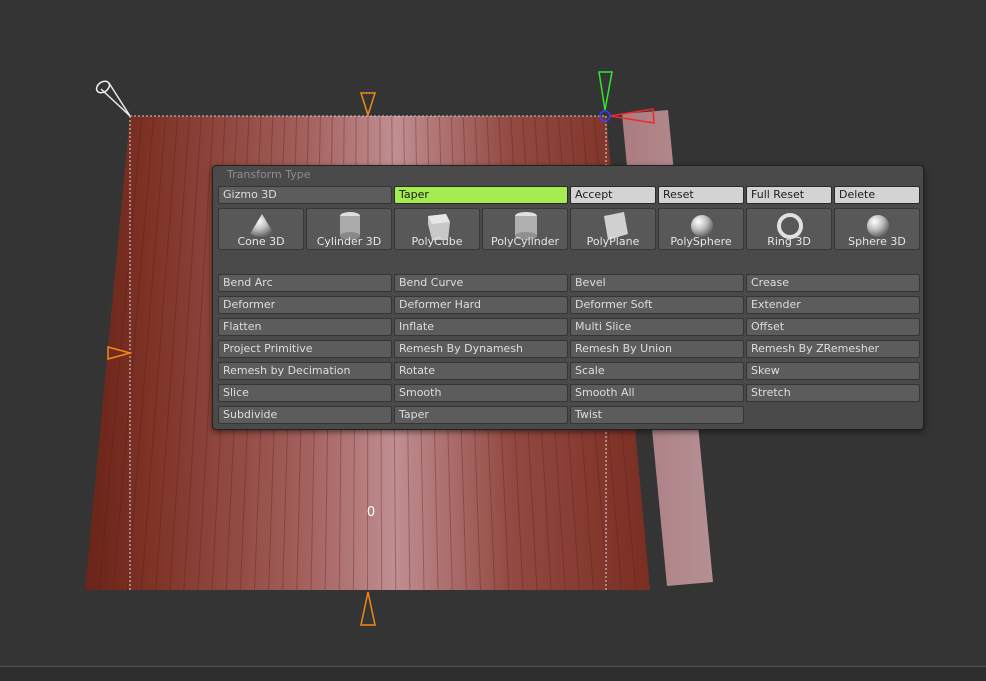 This screenshot has height=681, width=986. Describe the element at coordinates (437, 229) in the screenshot. I see `primitive-tile-polycube: PolyCube` at that location.